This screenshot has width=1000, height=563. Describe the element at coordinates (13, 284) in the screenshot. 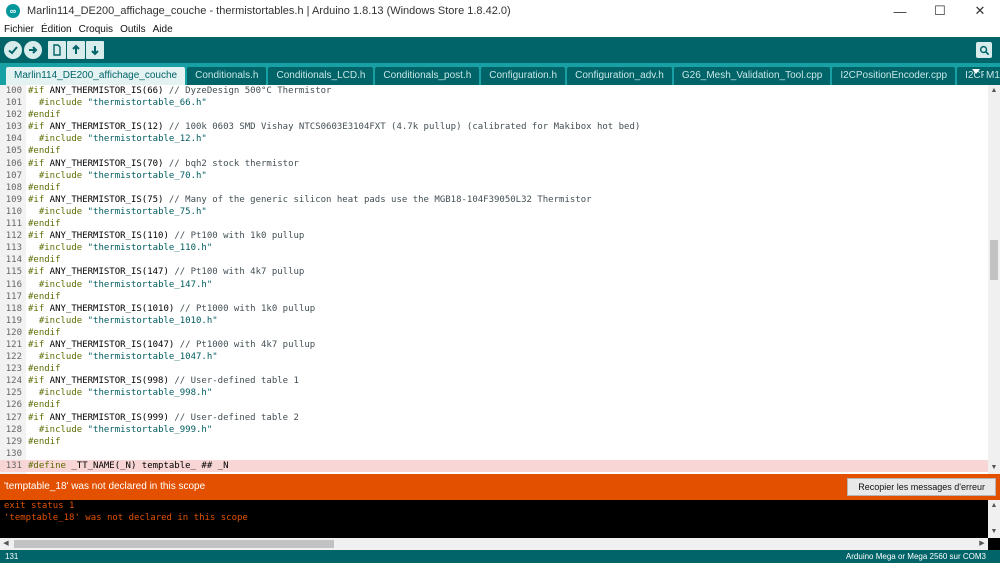

I see `line-number: 116` at that location.